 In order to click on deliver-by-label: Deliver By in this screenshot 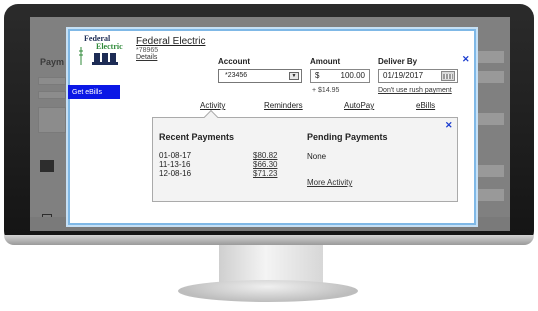, I will do `click(398, 61)`.